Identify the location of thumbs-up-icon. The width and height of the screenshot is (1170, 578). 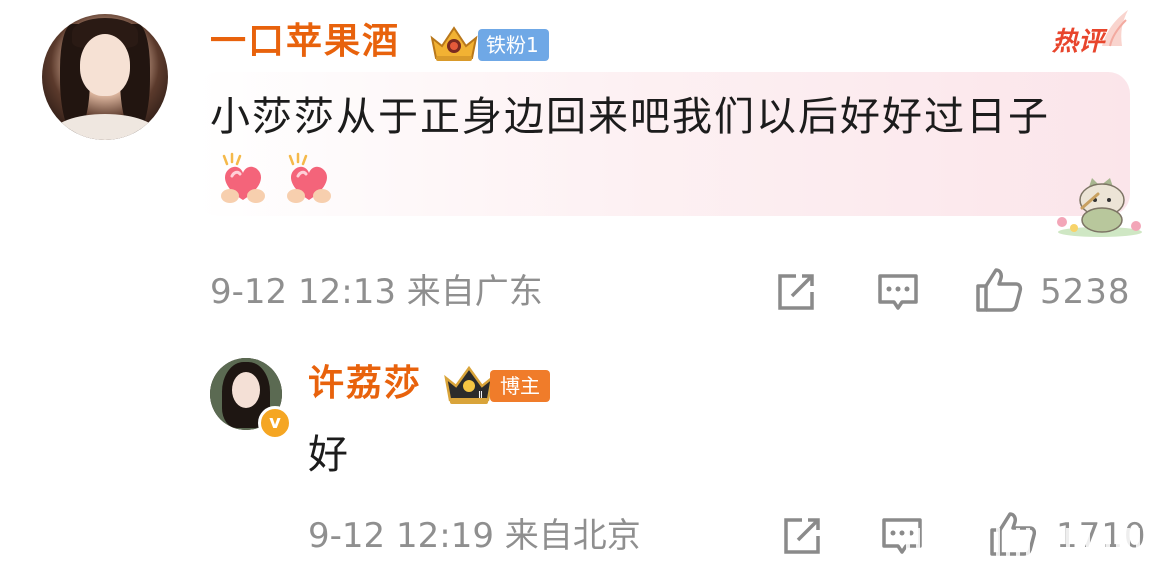
(999, 290).